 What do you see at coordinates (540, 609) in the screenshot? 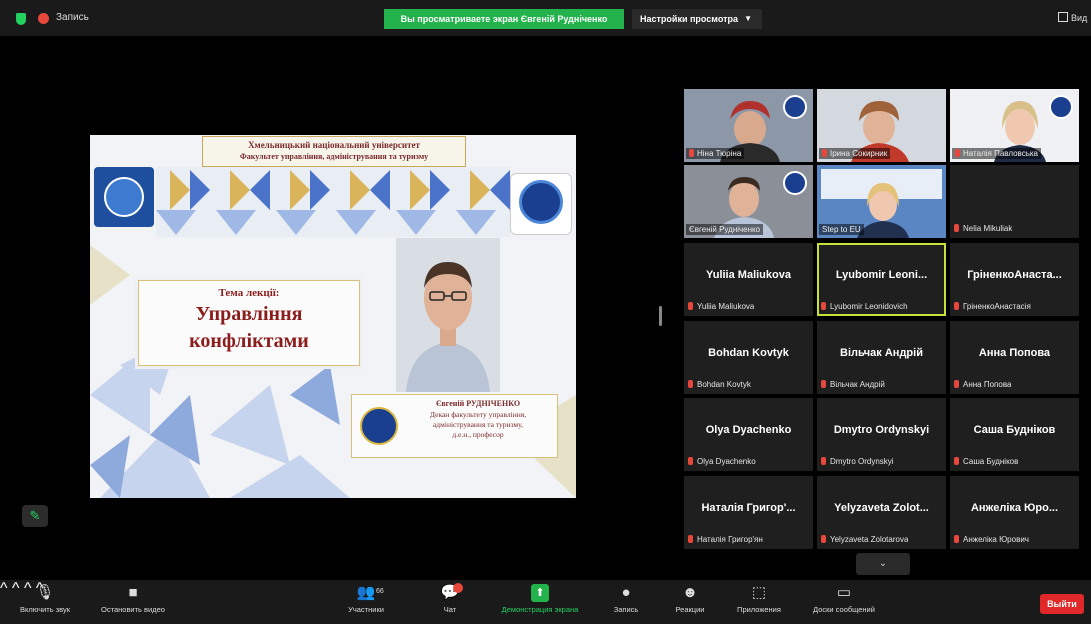
I see `share-screen-label: Демонстрация экрана` at bounding box center [540, 609].